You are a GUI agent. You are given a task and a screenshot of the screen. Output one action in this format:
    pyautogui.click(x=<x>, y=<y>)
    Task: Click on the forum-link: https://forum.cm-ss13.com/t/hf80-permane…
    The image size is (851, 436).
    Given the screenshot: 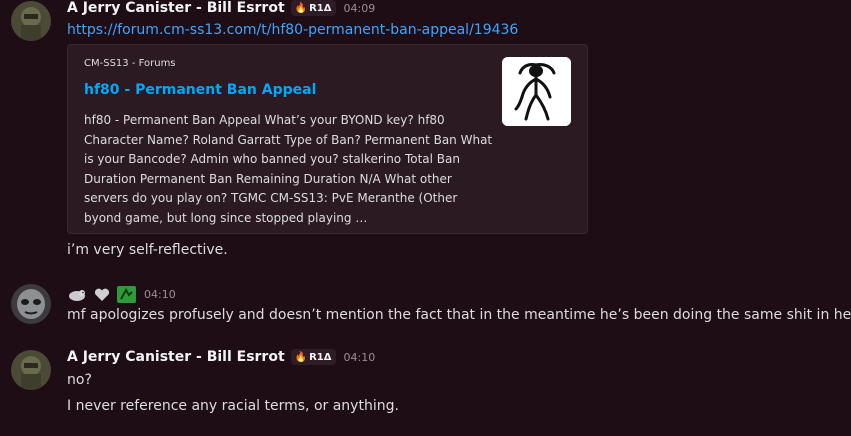 What is the action you would take?
    pyautogui.click(x=292, y=30)
    